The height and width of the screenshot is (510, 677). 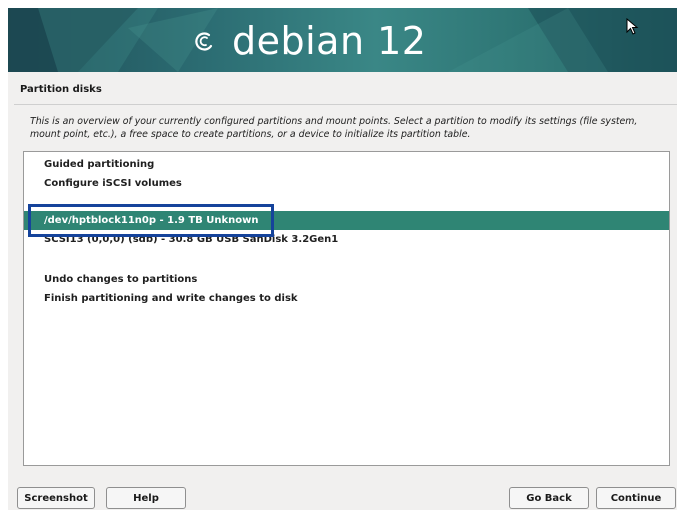 What do you see at coordinates (346, 279) in the screenshot?
I see `list-item-undo-changes: Undo changes to partitions` at bounding box center [346, 279].